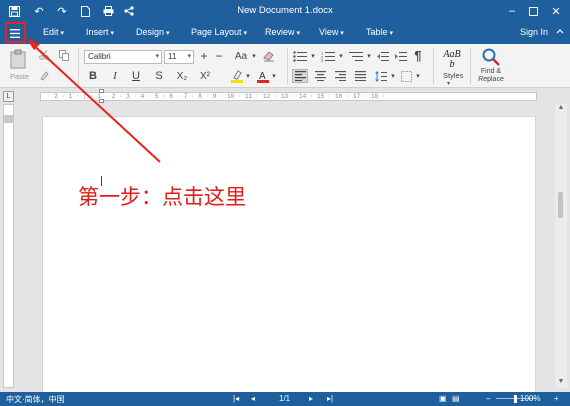 The height and width of the screenshot is (406, 570). Describe the element at coordinates (556, 398) in the screenshot. I see `zoom-in-button: +` at that location.